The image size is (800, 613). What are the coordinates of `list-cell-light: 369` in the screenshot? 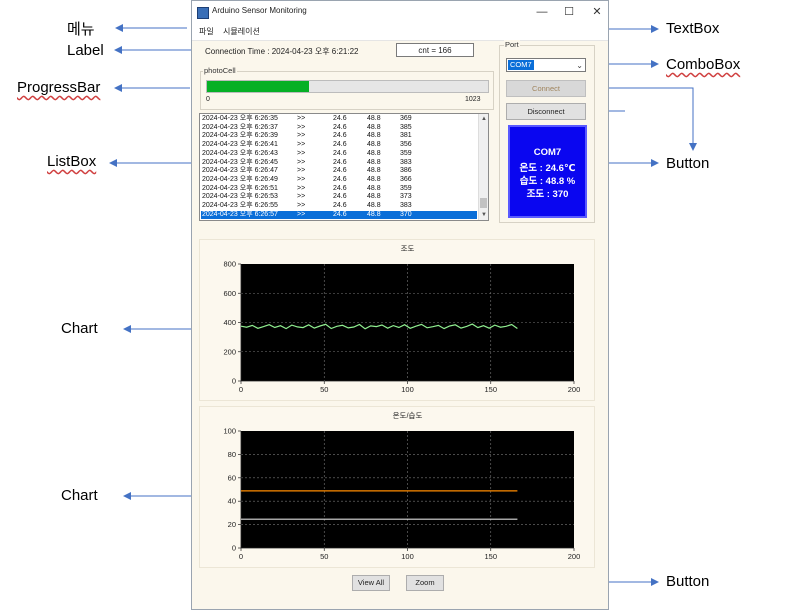 It's located at (406, 118).